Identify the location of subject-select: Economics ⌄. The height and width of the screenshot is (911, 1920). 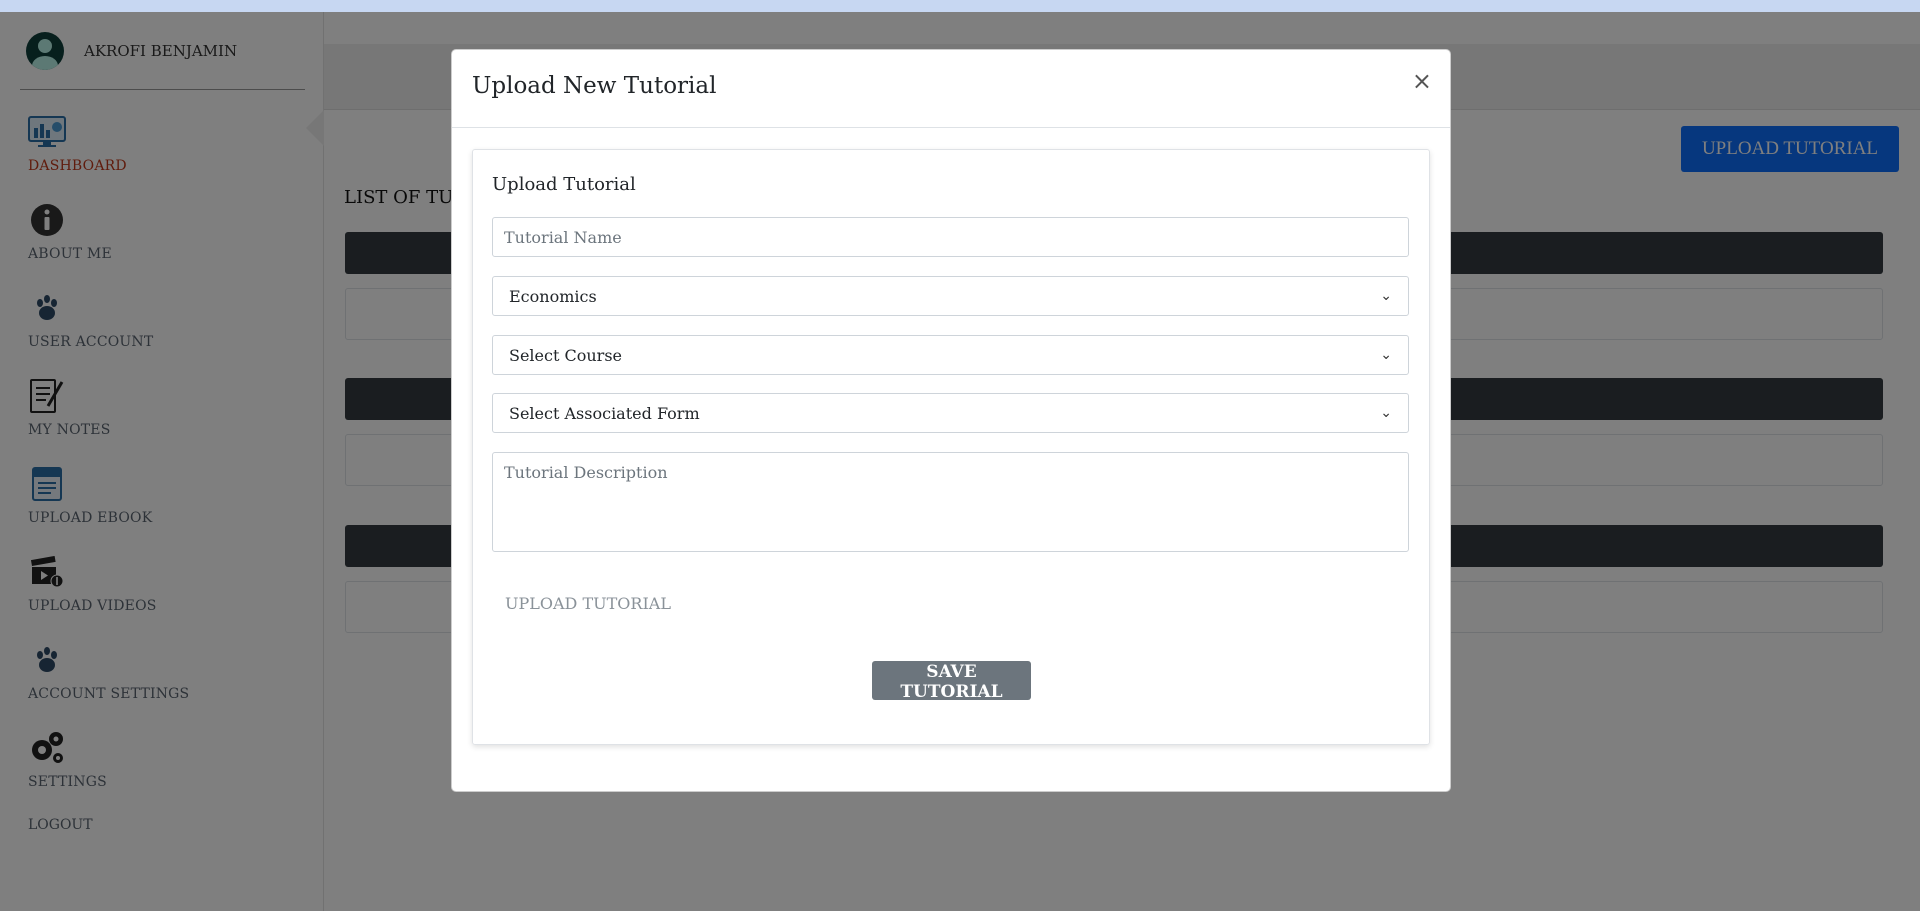
(950, 296).